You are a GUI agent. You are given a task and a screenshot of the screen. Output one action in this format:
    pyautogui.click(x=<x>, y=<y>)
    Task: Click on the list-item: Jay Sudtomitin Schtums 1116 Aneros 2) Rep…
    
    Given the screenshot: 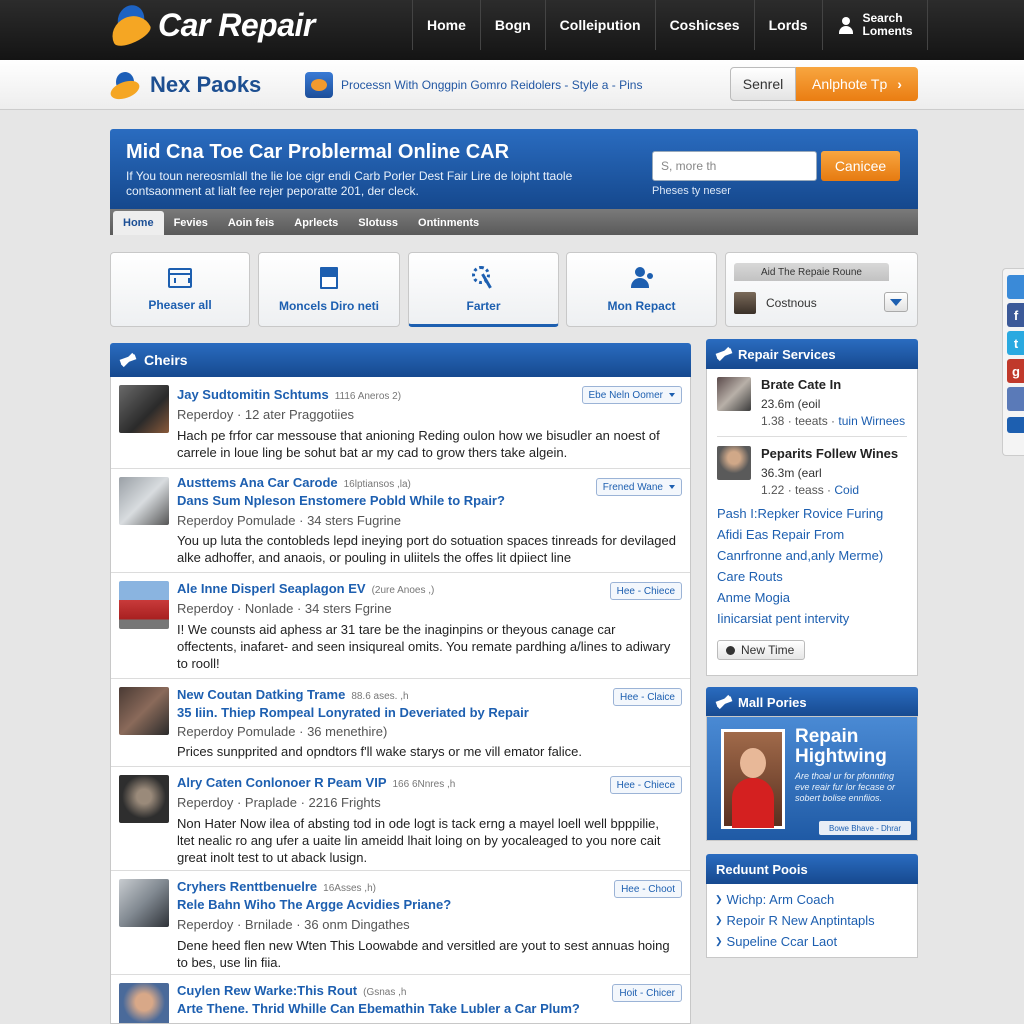 What is the action you would take?
    pyautogui.click(x=400, y=423)
    